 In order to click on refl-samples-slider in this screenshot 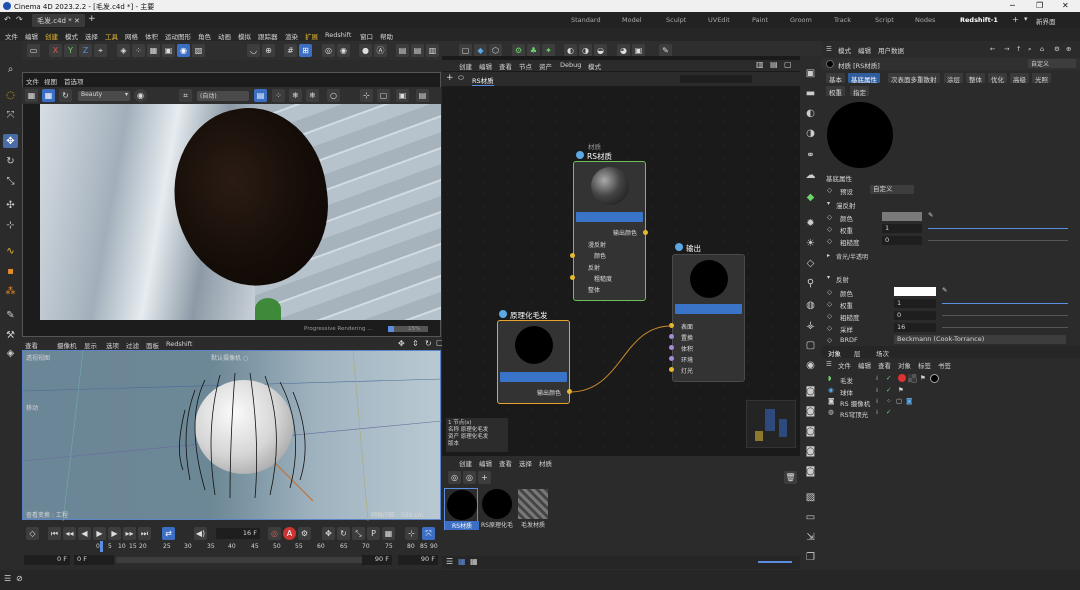, I will do `click(1005, 327)`.